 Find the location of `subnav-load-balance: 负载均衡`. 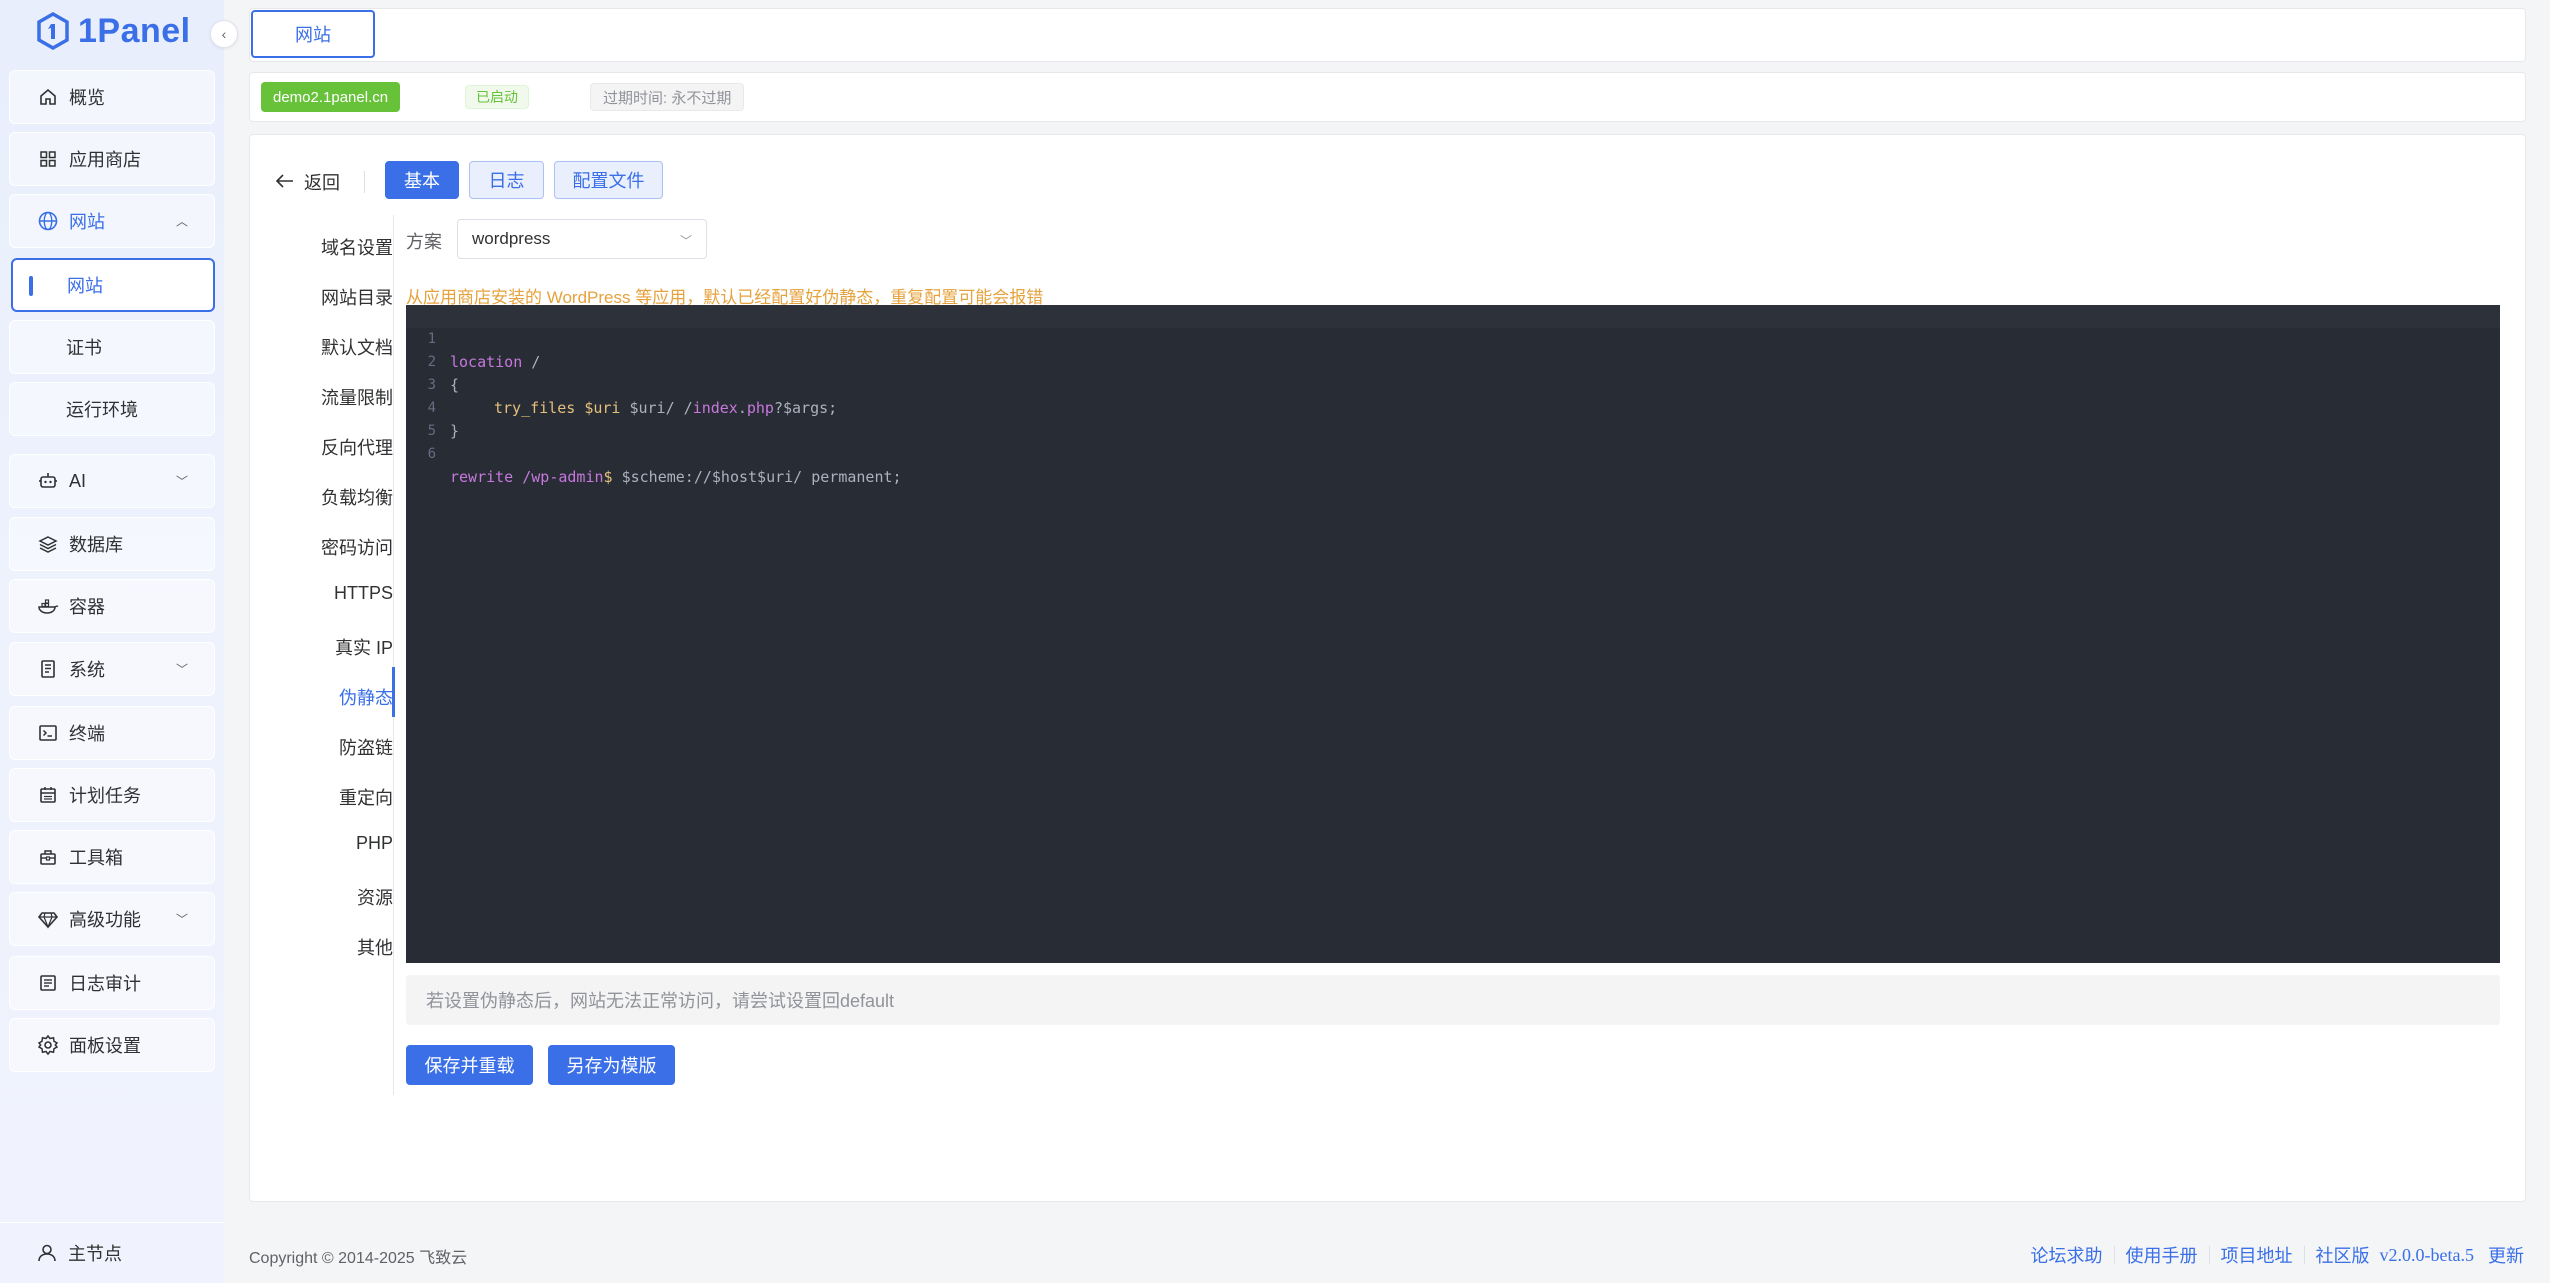

subnav-load-balance: 负载均衡 is located at coordinates (321, 497).